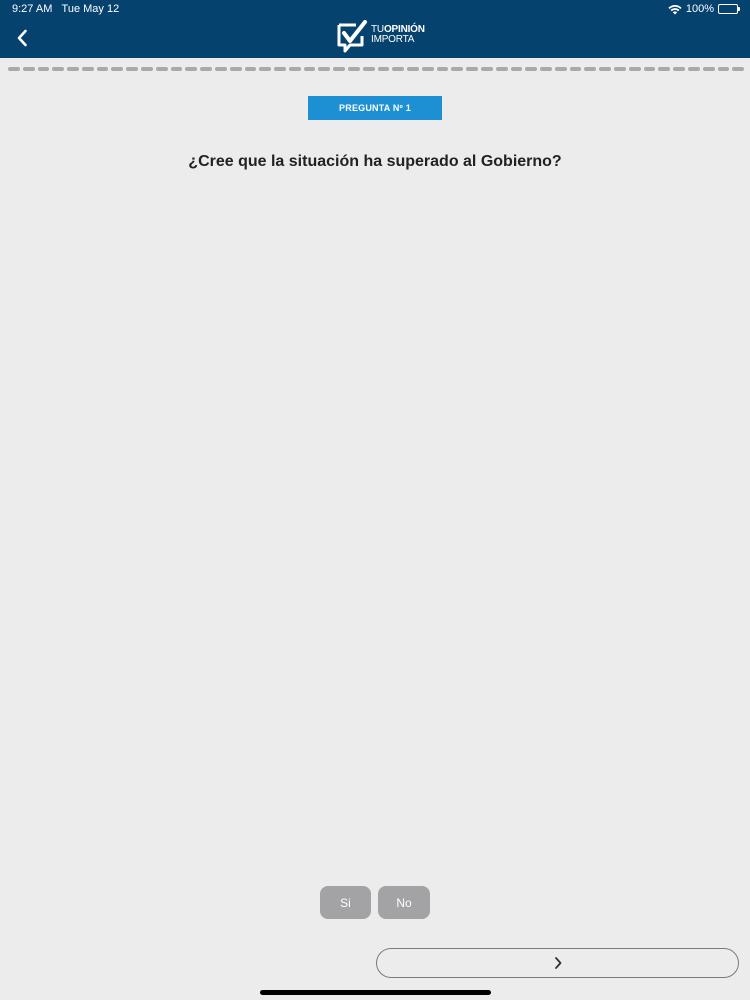 The image size is (750, 1000). What do you see at coordinates (375, 108) in the screenshot?
I see `question-number-badge: PREGUNTA Nº 1` at bounding box center [375, 108].